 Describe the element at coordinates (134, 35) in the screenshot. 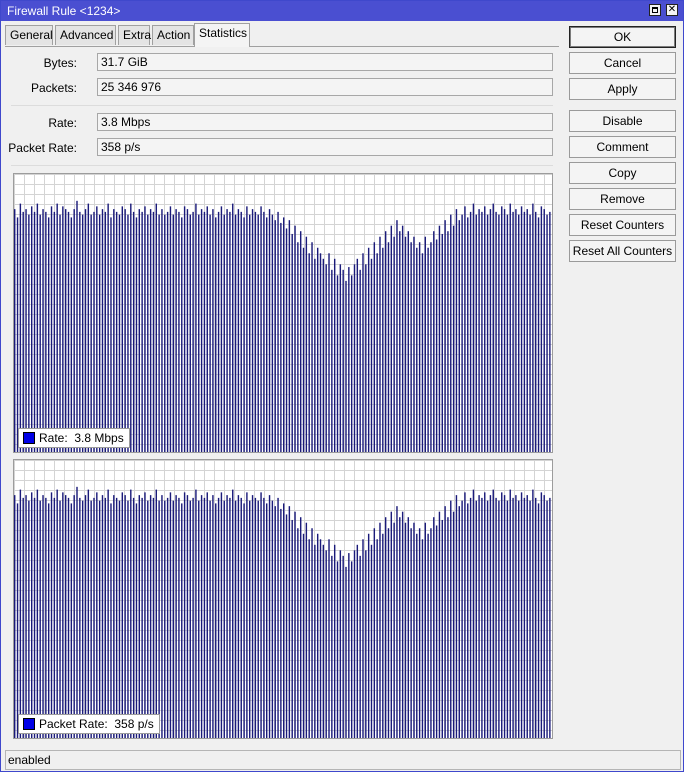

I see `tab-extra: Extra` at that location.